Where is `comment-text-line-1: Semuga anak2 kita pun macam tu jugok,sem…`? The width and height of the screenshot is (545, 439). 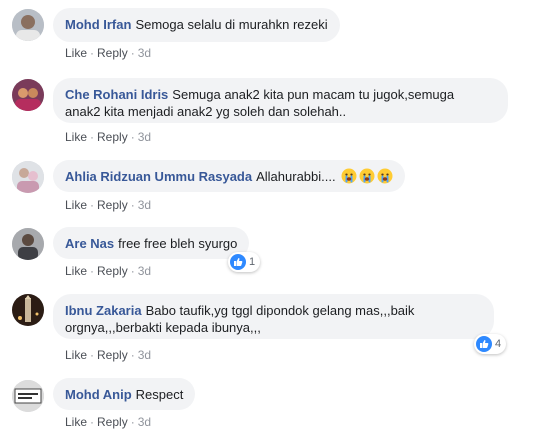 comment-text-line-1: Semuga anak2 kita pun macam tu jugok,sem… is located at coordinates (313, 94).